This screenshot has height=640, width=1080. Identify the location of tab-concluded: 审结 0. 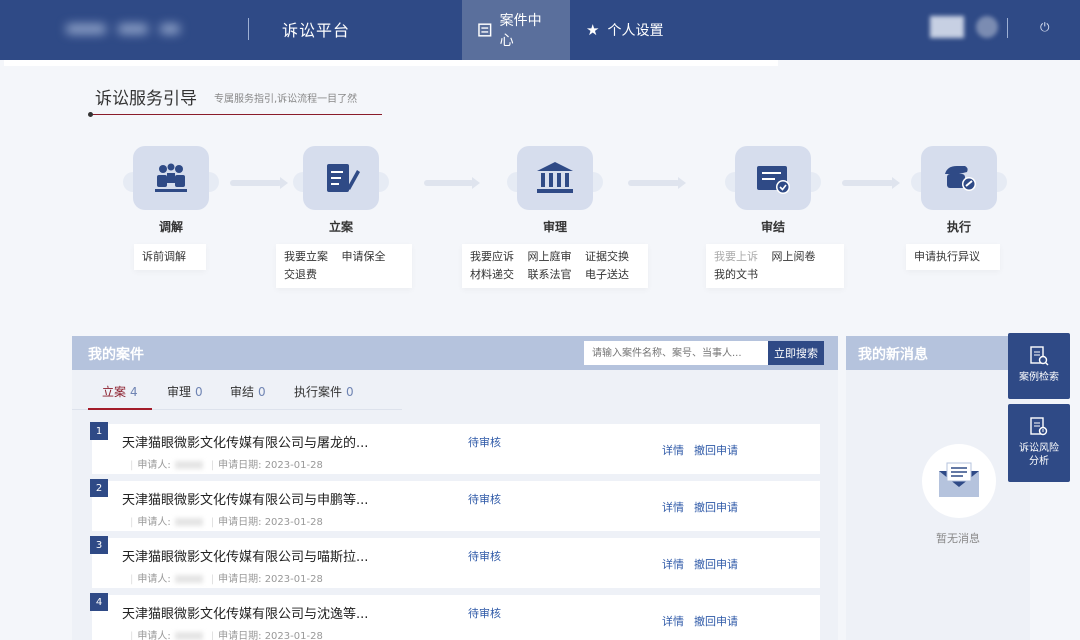
(248, 391).